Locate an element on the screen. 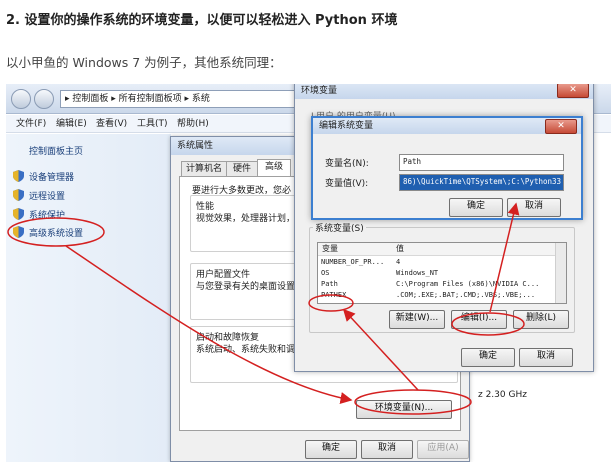 The image size is (611, 462). highlight-path-row is located at coordinates (331, 303).